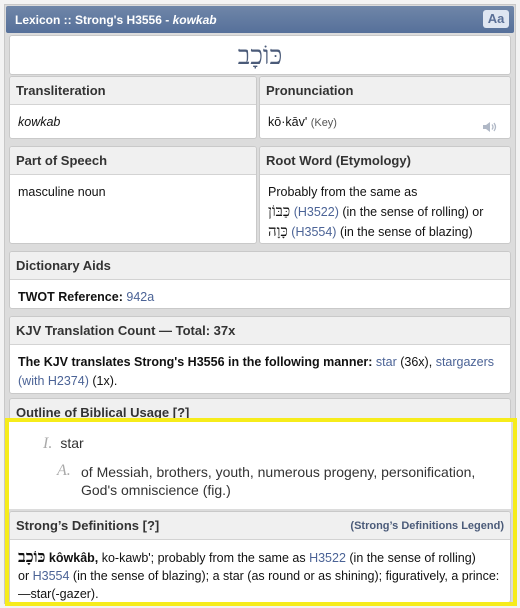 The height and width of the screenshot is (608, 520). I want to click on headword-hebrew: כּוֹכָב, so click(260, 56).